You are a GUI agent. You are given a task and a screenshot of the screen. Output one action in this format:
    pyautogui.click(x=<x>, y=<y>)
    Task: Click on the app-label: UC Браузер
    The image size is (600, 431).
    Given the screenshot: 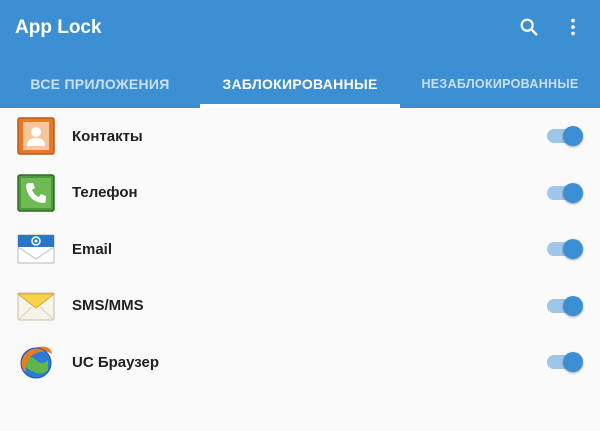 What is the action you would take?
    pyautogui.click(x=116, y=362)
    